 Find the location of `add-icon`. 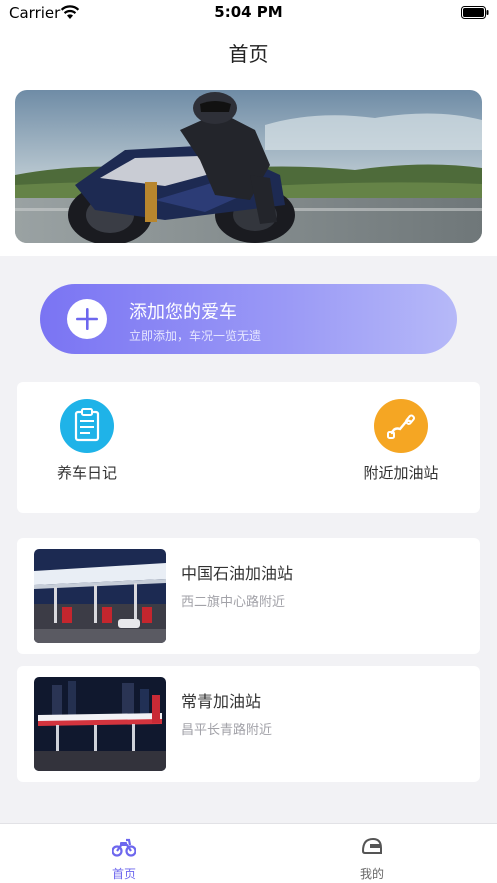

add-icon is located at coordinates (87, 319).